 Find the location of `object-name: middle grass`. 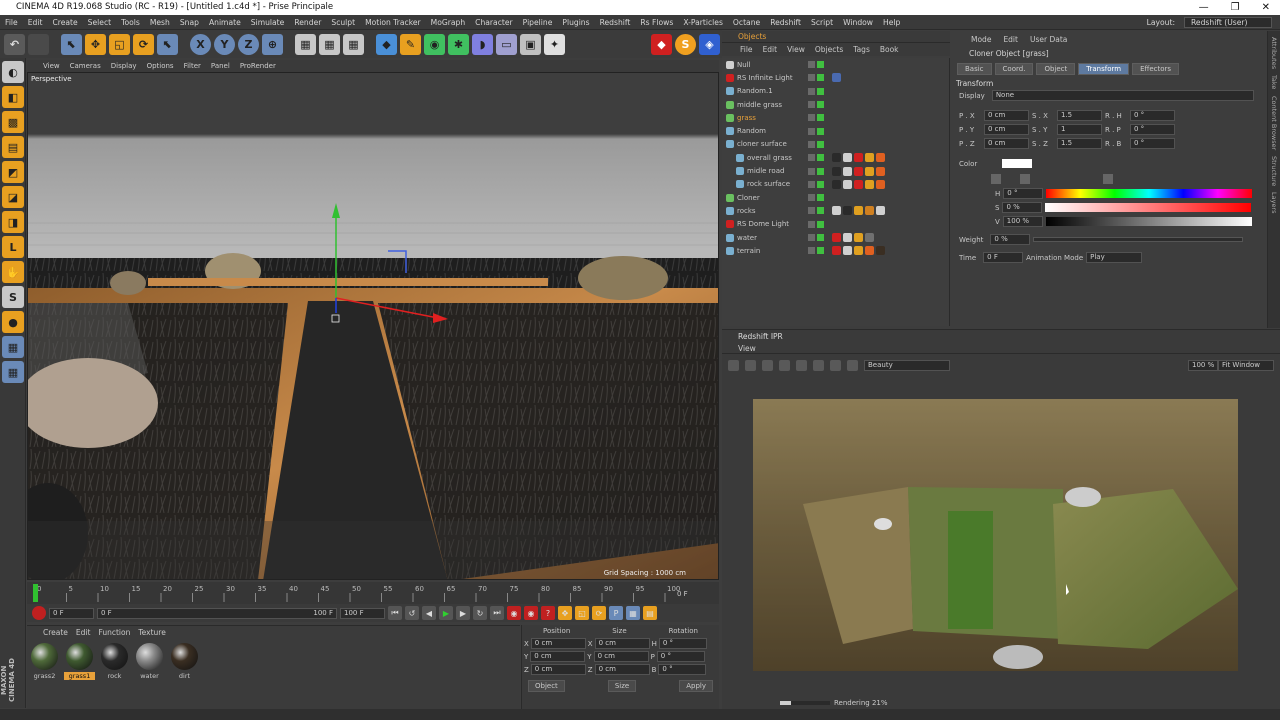

object-name: middle grass is located at coordinates (759, 105).